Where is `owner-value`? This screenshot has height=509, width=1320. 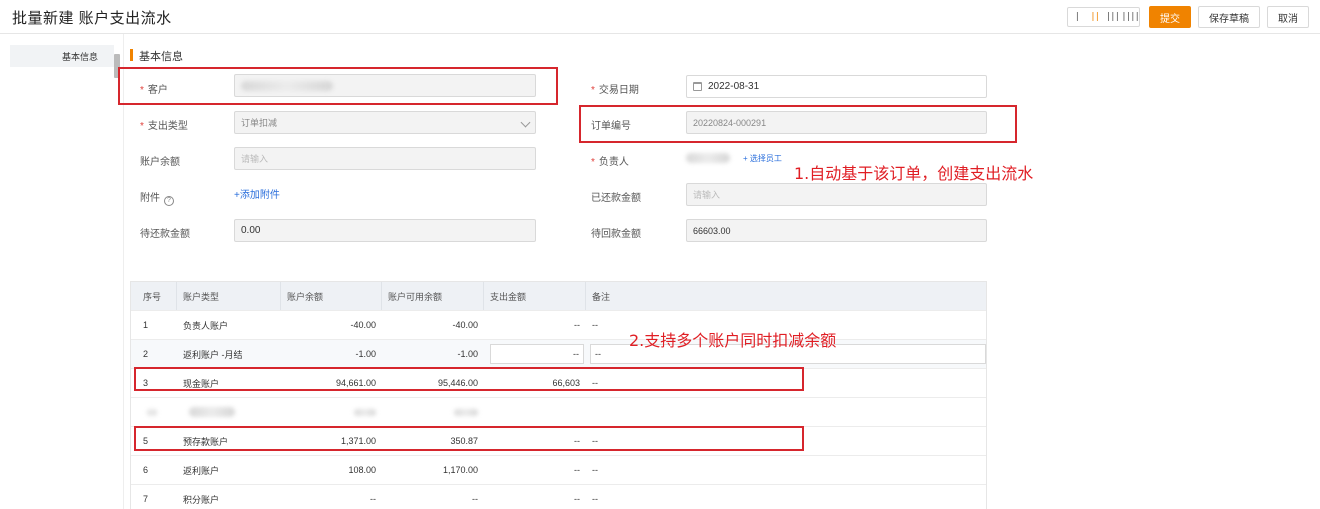 owner-value is located at coordinates (711, 158).